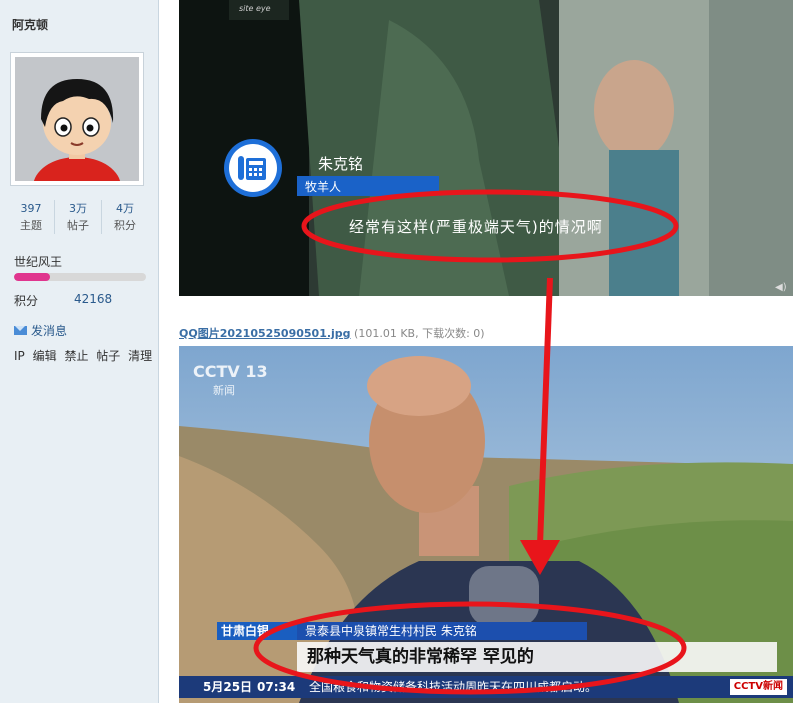  Describe the element at coordinates (93, 299) in the screenshot. I see `points-value: 42168` at that location.